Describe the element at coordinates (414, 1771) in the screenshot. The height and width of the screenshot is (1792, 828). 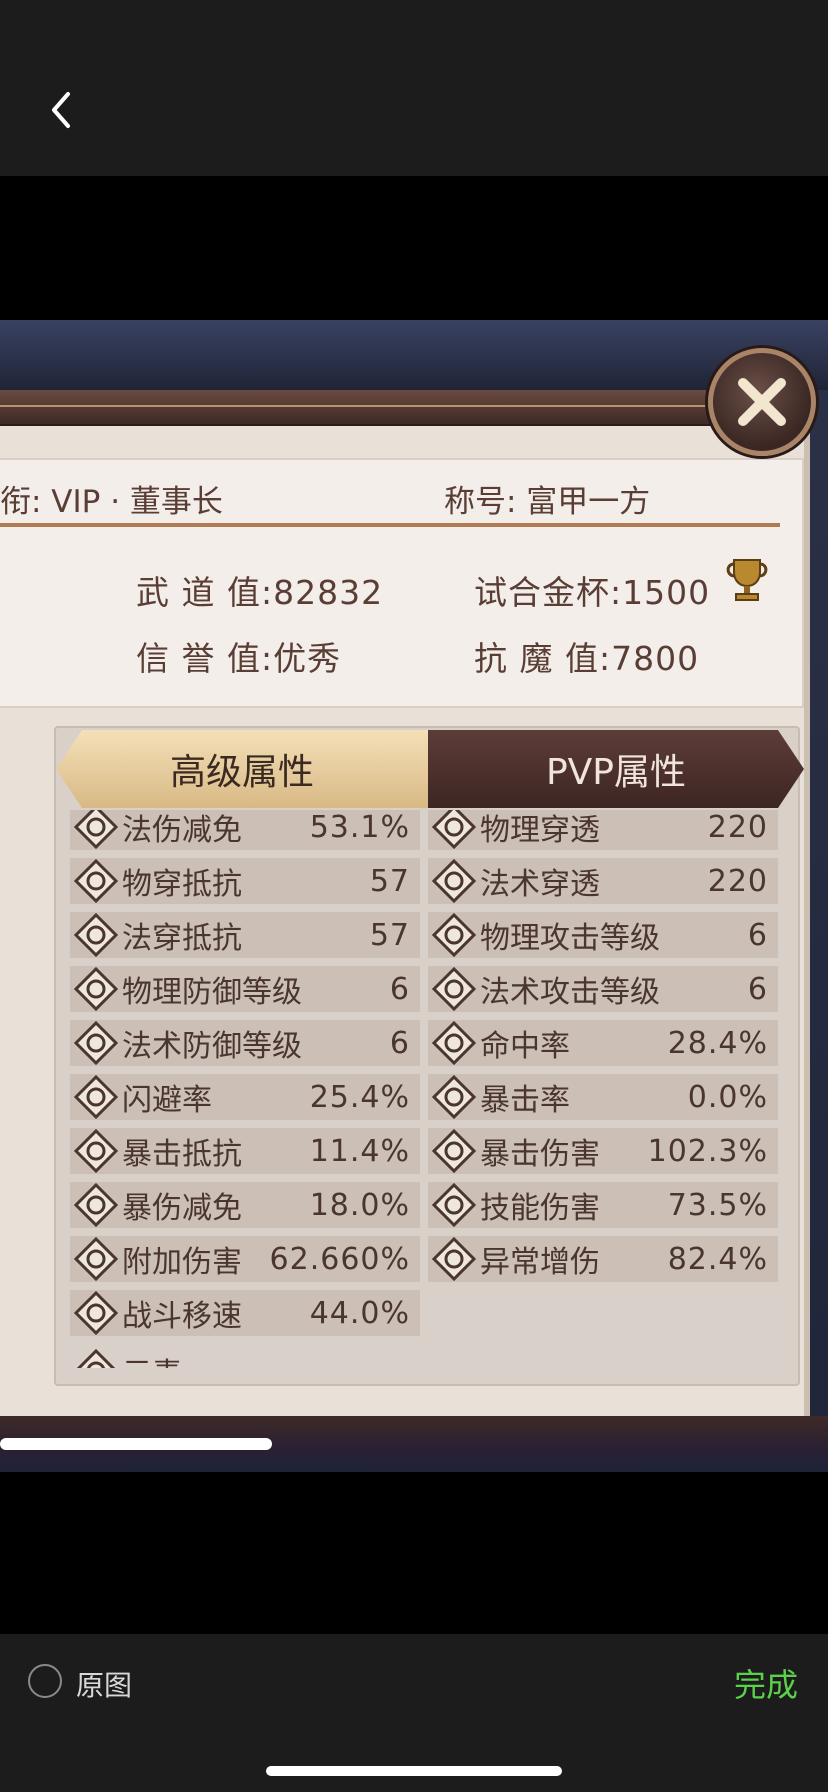
I see `home-indicator` at that location.